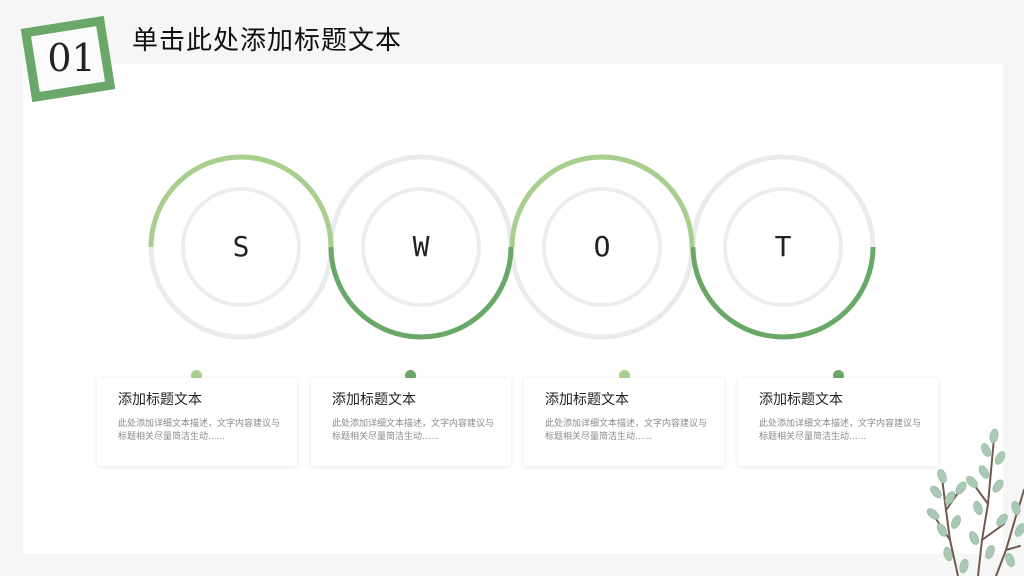 This screenshot has height=576, width=1024. I want to click on swot-letter-s: S, so click(241, 246).